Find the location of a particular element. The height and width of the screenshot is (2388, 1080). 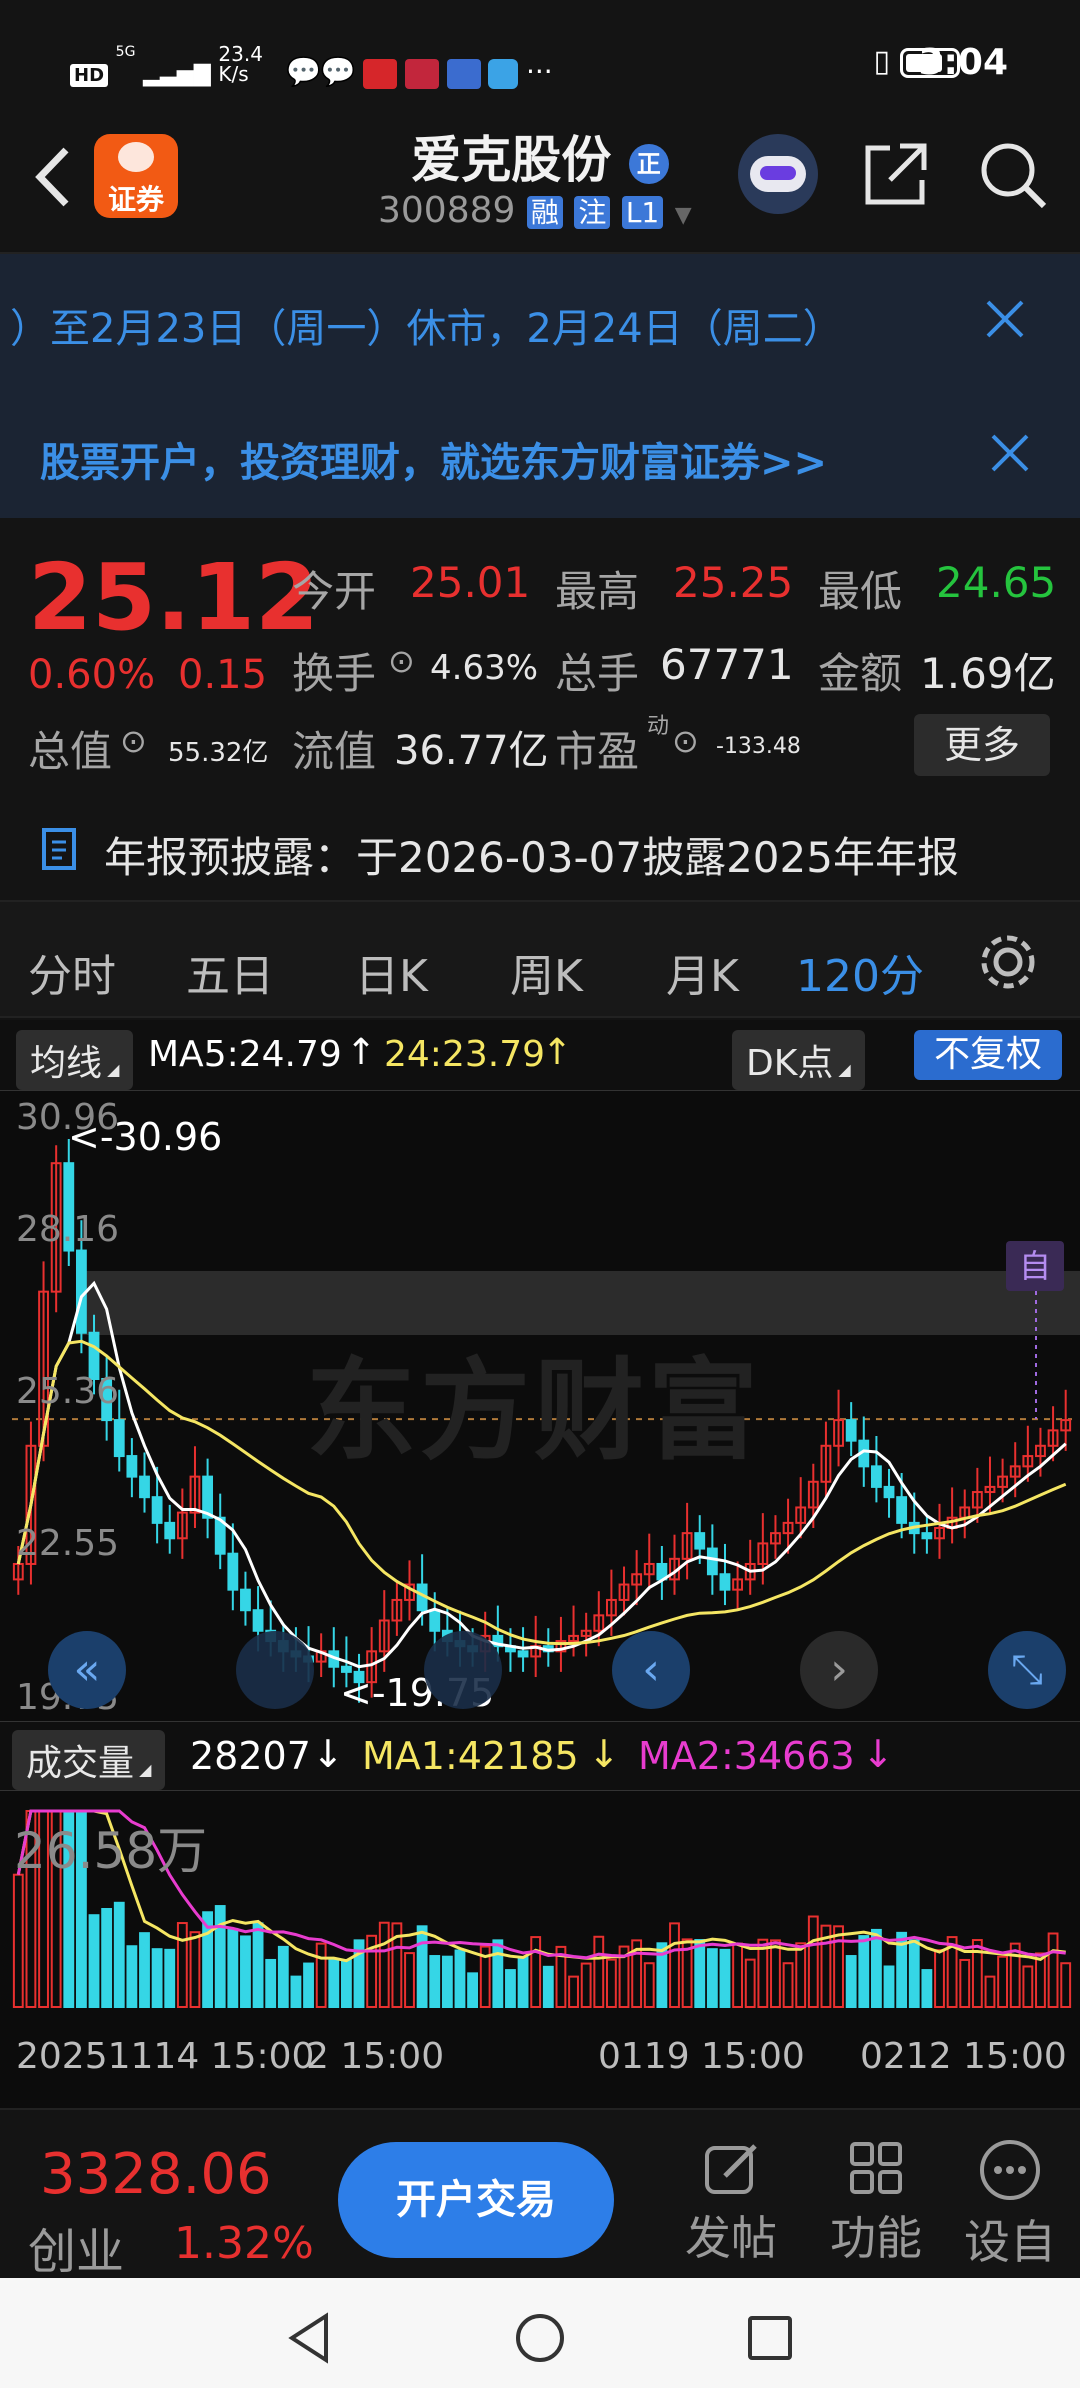

open-account-trade-button: 开户交易 is located at coordinates (476, 2200).